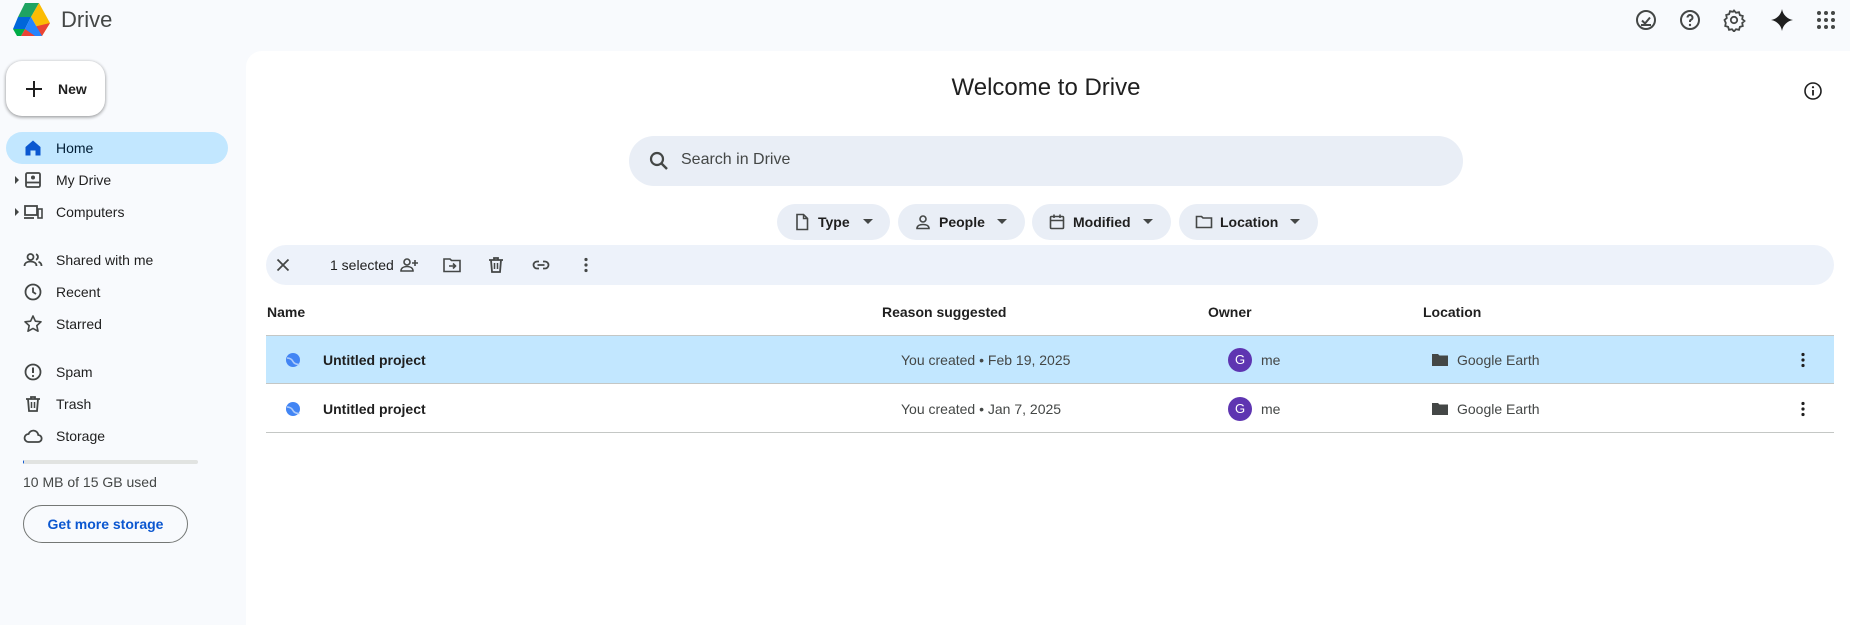  Describe the element at coordinates (1782, 20) in the screenshot. I see `gemini-icon` at that location.